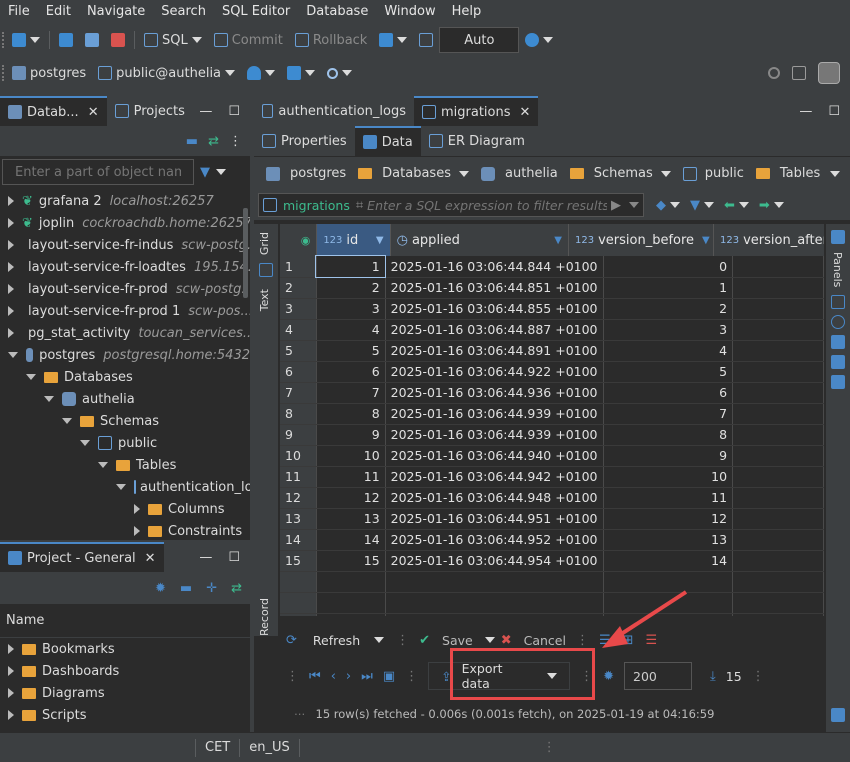  Describe the element at coordinates (367, 676) in the screenshot. I see `last-page-icon: ⏭` at that location.